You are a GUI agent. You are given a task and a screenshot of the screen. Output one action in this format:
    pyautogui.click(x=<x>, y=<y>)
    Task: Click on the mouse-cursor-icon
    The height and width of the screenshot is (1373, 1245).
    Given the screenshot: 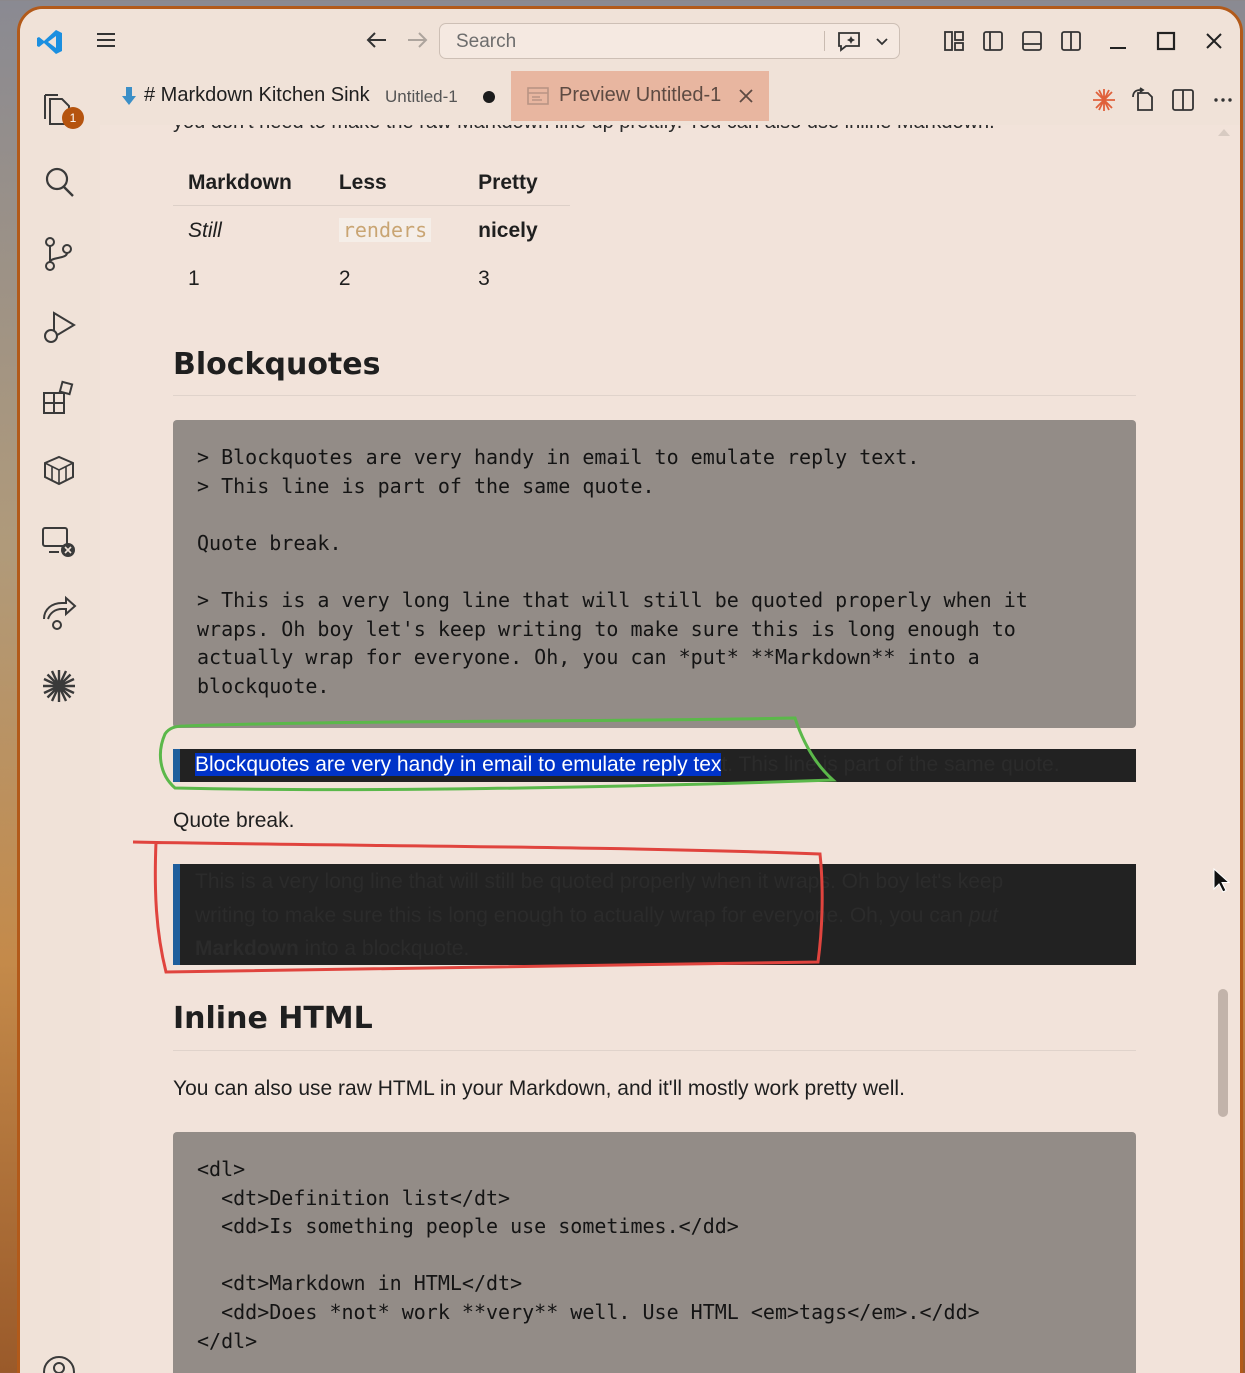 What is the action you would take?
    pyautogui.click(x=1221, y=880)
    